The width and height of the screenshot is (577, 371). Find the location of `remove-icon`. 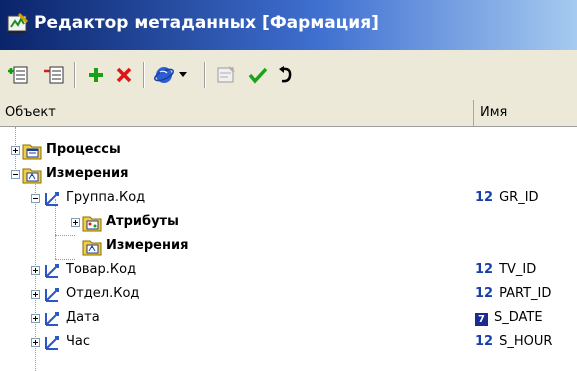

remove-icon is located at coordinates (54, 75).